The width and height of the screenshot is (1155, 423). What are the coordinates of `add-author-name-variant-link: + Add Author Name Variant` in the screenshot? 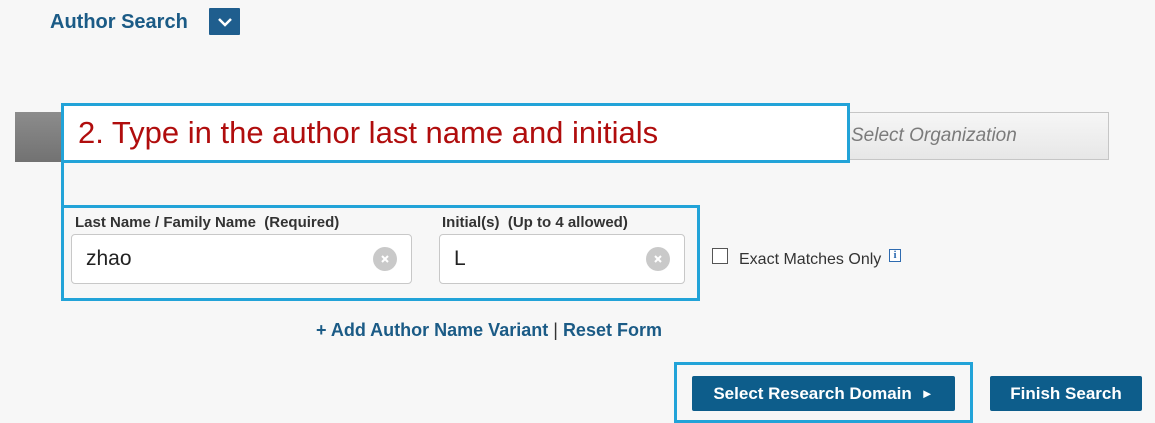 It's located at (432, 330).